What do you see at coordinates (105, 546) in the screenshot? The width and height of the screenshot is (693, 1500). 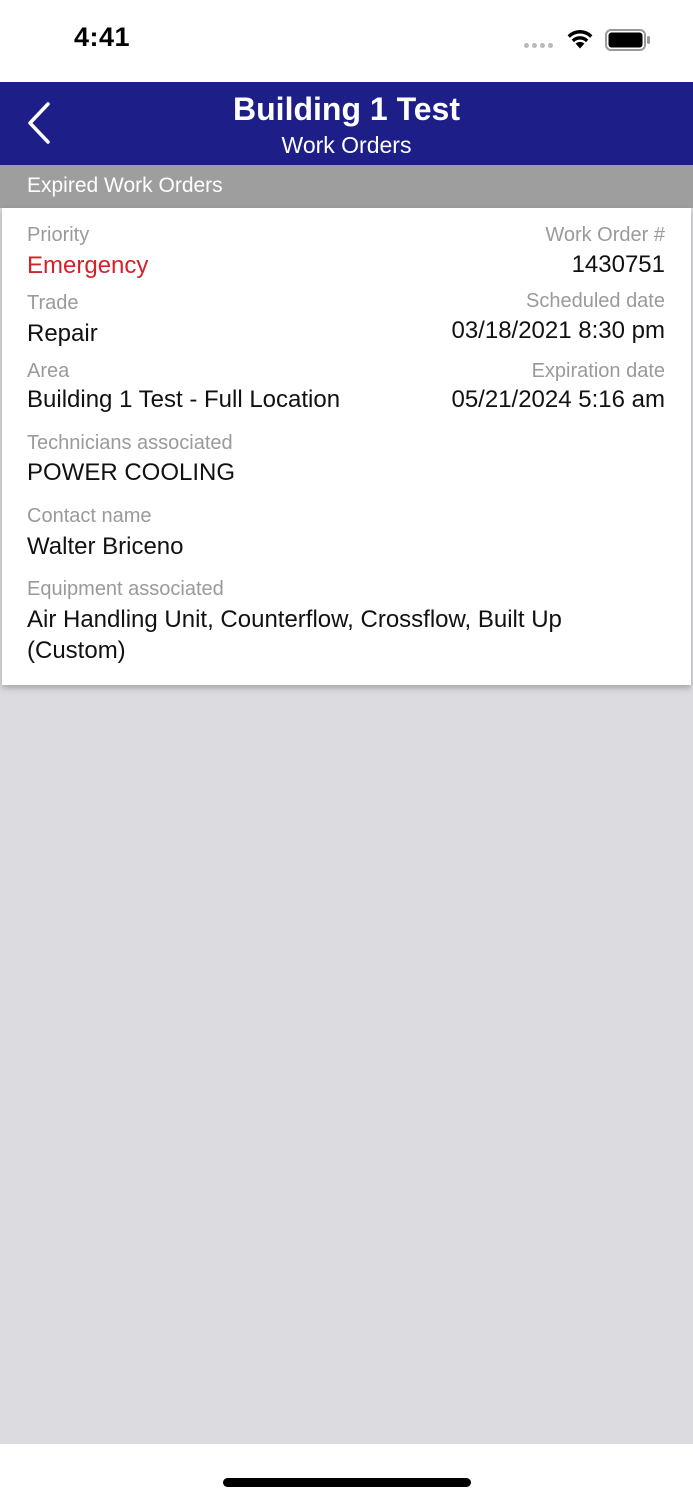 I see `contact-name-value: Walter Briceno` at bounding box center [105, 546].